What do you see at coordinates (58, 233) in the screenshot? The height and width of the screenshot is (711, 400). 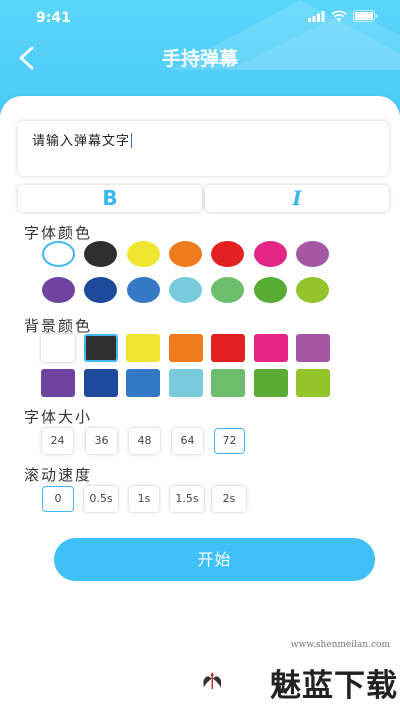 I see `font-color-label: 字体颜色` at bounding box center [58, 233].